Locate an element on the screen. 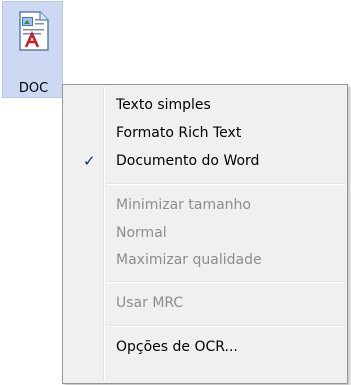  menu-item-formato-rich-text: Formato Rich Text is located at coordinates (205, 133).